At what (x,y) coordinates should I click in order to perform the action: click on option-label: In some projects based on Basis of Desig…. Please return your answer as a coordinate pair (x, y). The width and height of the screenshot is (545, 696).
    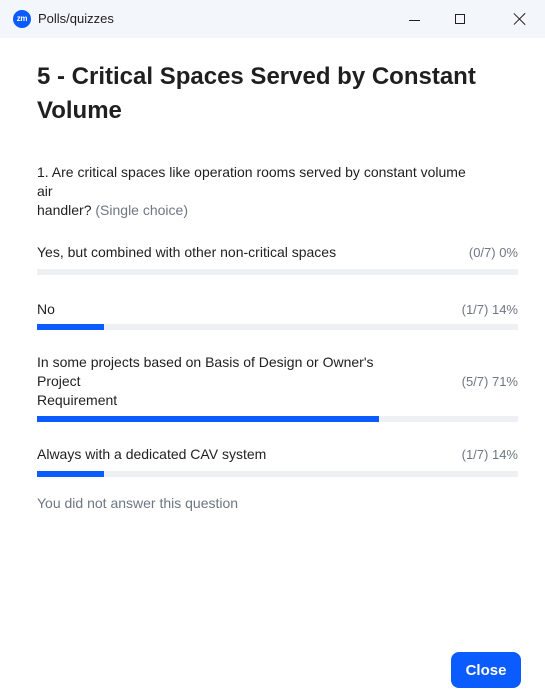
    Looking at the image, I should click on (237, 381).